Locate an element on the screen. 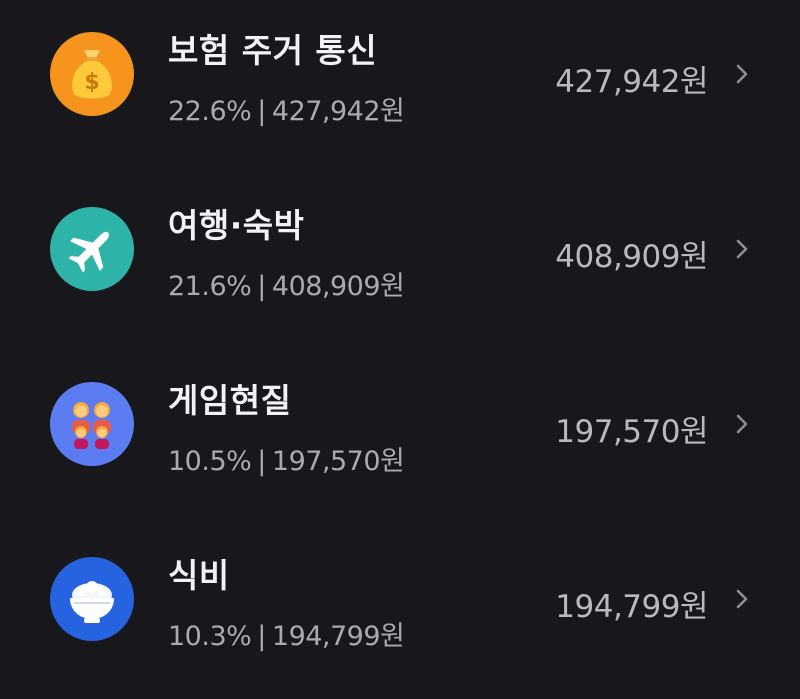 The height and width of the screenshot is (699, 800). category-title: 식비 is located at coordinates (199, 575).